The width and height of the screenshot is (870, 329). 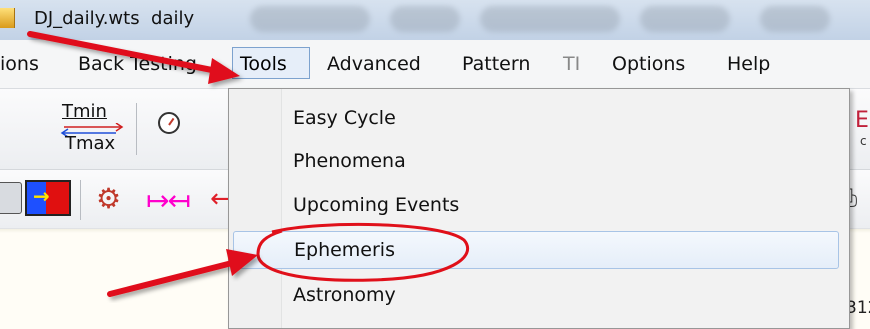 What do you see at coordinates (133, 57) in the screenshot?
I see `arrow-to-tools-icon` at bounding box center [133, 57].